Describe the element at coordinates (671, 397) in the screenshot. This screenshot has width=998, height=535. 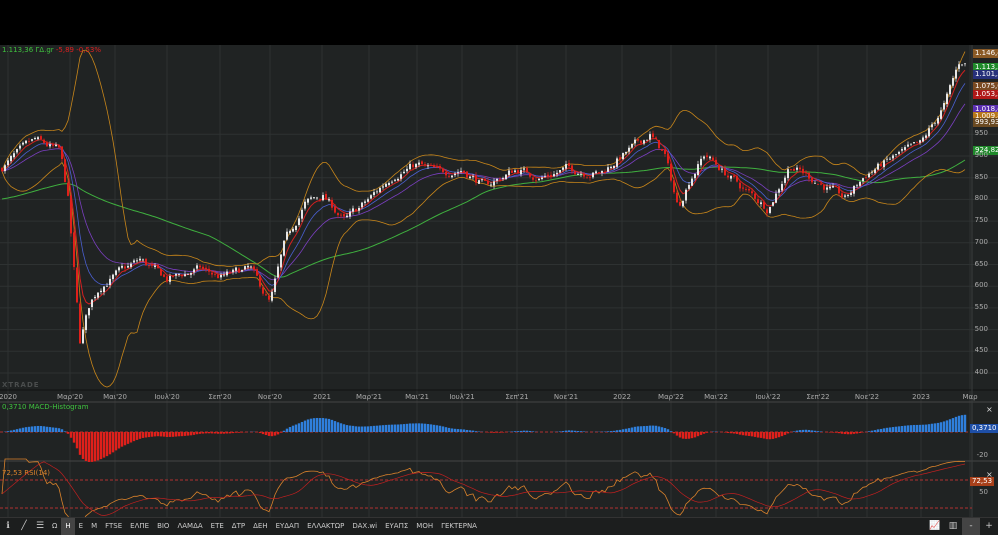
I see `x-axis-label: Μαρ'22` at that location.